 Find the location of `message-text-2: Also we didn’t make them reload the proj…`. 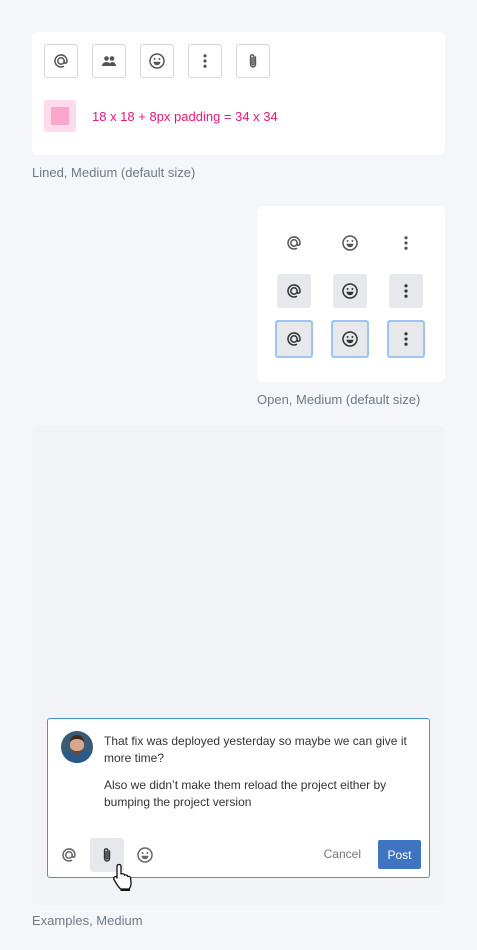

message-text-2: Also we didn’t make them reload the proj… is located at coordinates (245, 793).